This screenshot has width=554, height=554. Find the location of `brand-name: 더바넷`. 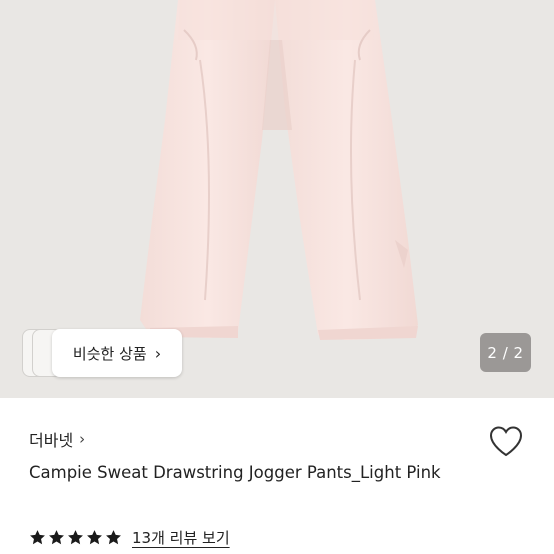

brand-name: 더바넷 is located at coordinates (51, 440).